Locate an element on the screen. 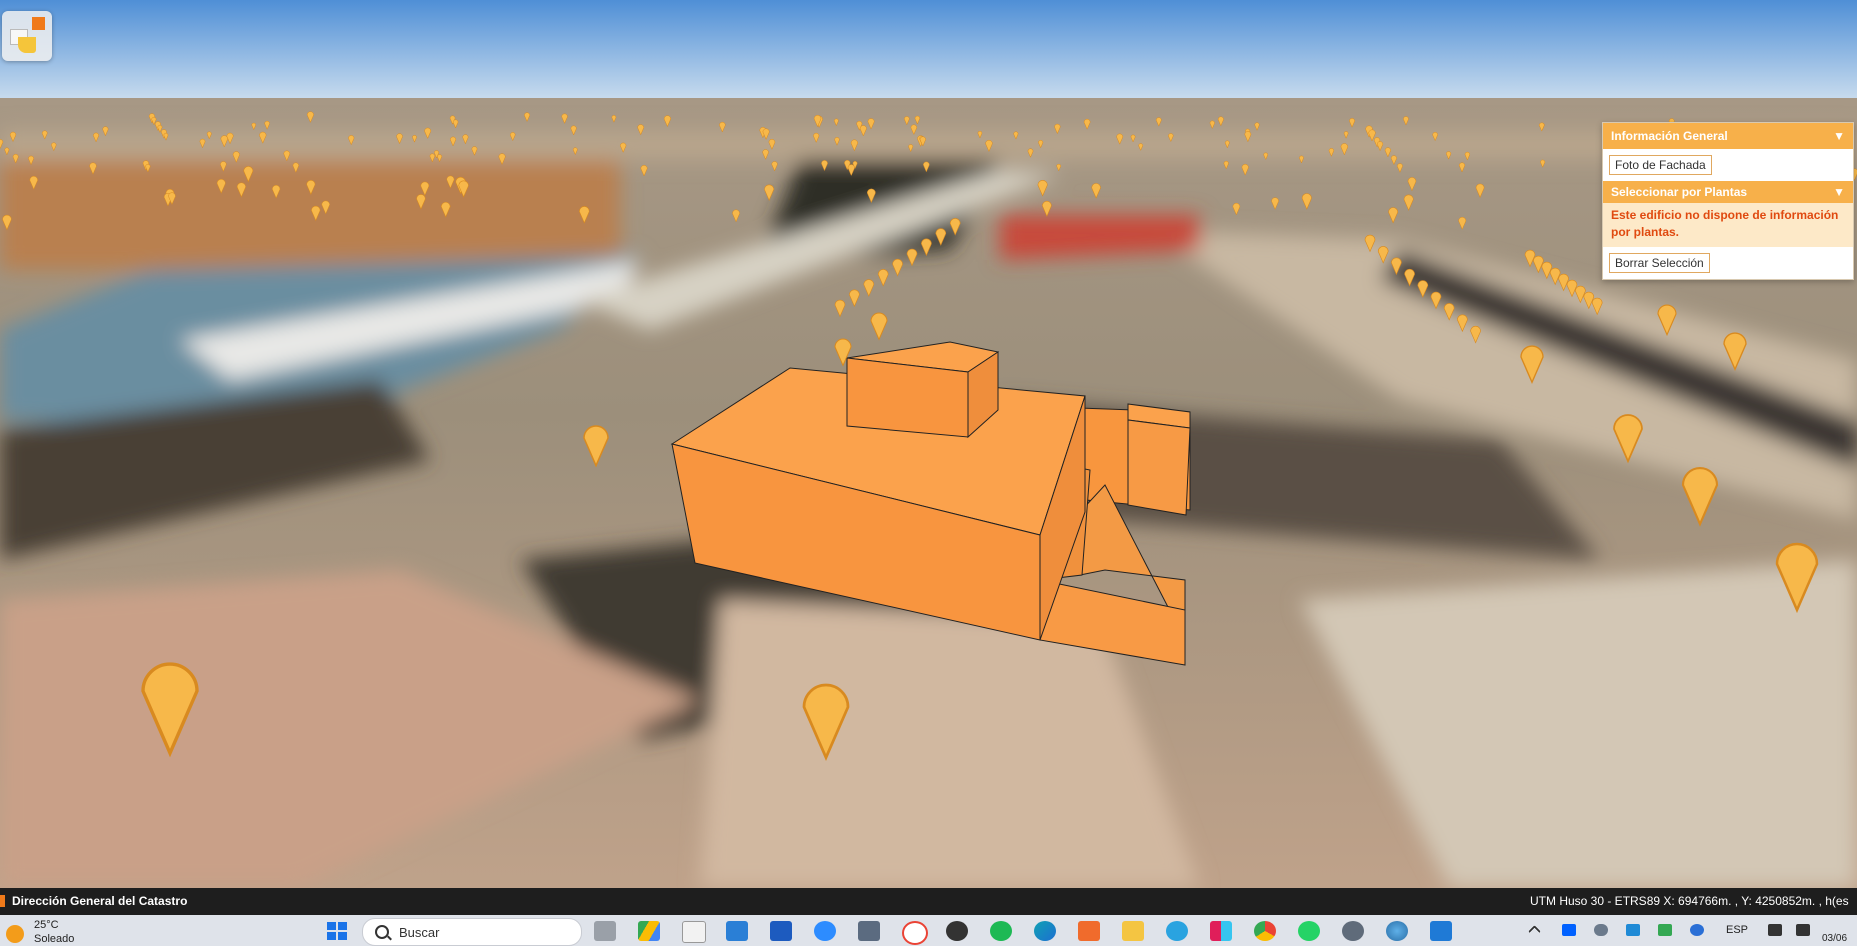 This screenshot has width=1857, height=946. windows-taskbar: 25°C Soleado Buscar ESP 03/06 is located at coordinates (928, 930).